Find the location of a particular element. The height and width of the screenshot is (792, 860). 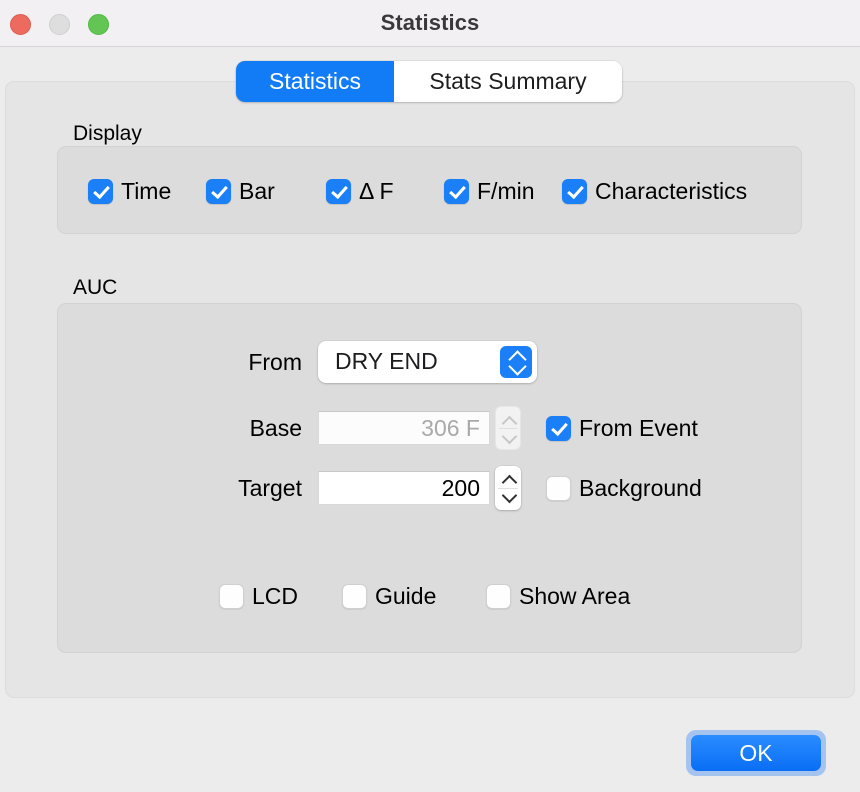

checkbox-lcd-label: LCD is located at coordinates (275, 596).